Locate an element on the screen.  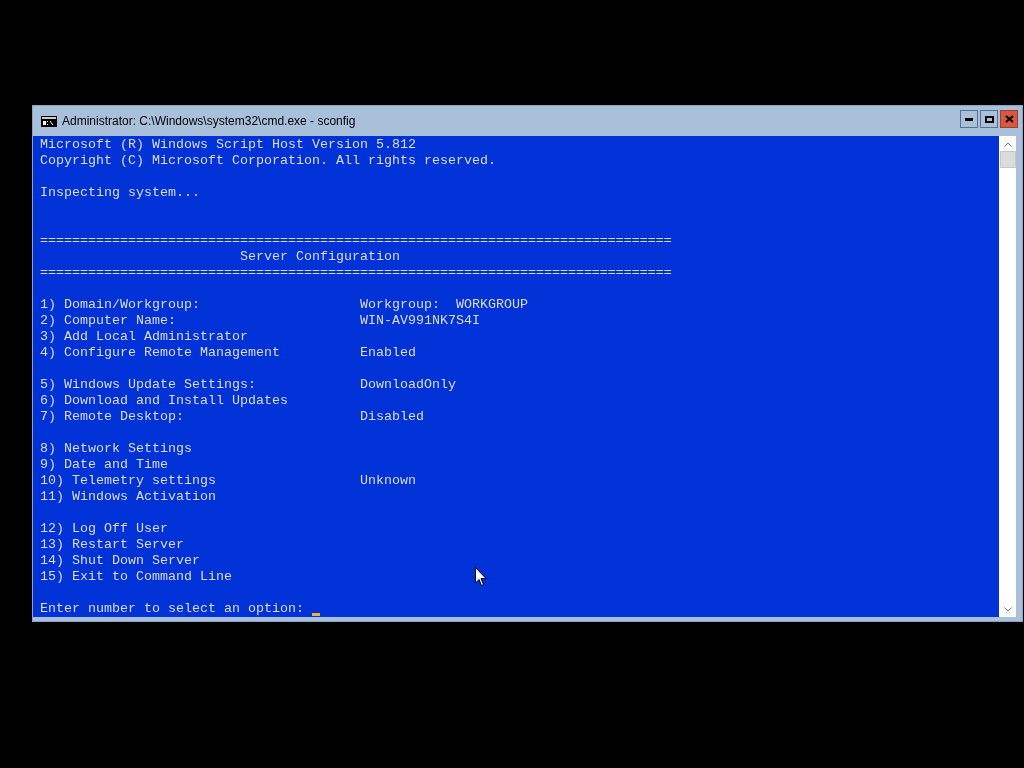
menu-option: 10) Telemetry settings is located at coordinates (128, 480).